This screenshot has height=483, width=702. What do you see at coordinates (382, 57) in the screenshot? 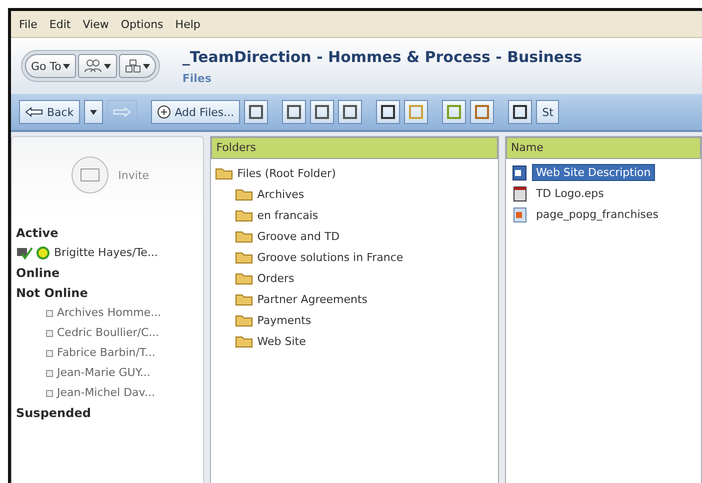
I see `workspace-title: _TeamDirection - Hommes & Process - Business` at bounding box center [382, 57].